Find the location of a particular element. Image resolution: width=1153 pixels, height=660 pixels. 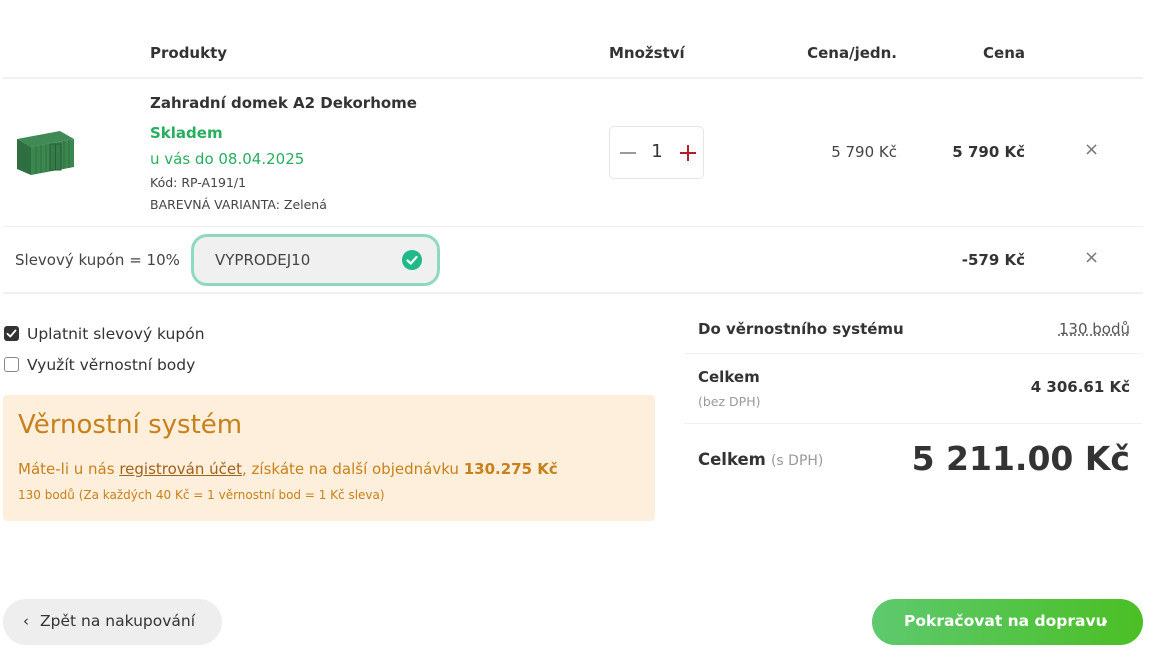

loyalty-text-after: , získáte na další objednávku is located at coordinates (353, 469).